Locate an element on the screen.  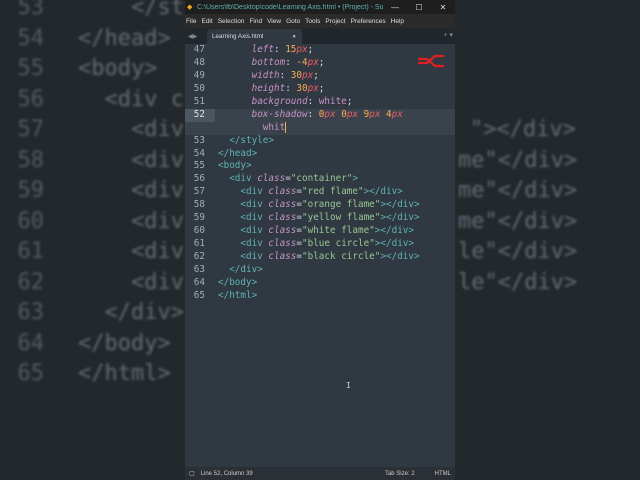
channel-logo-icon is located at coordinates (431, 61).